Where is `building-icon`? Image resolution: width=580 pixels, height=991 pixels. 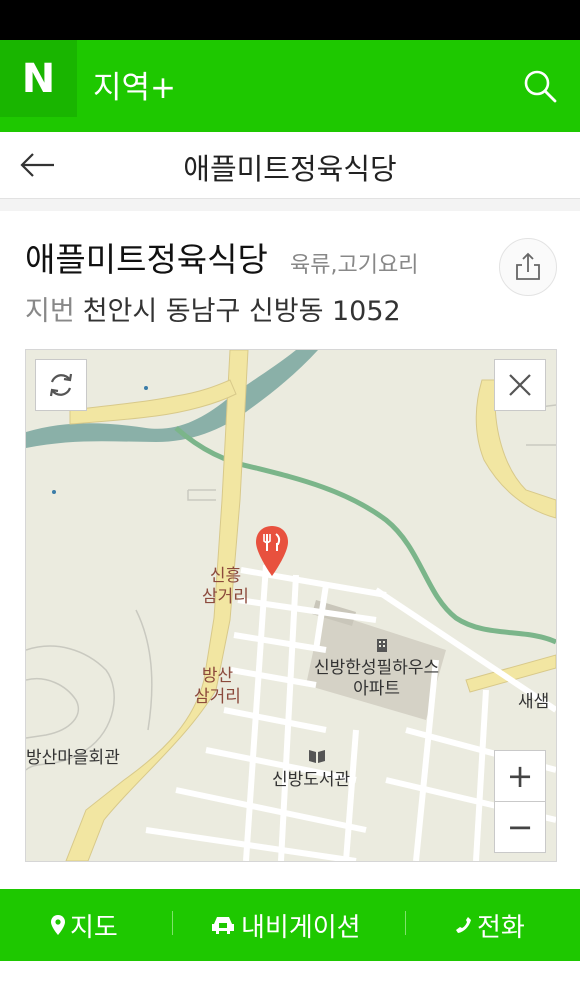
building-icon is located at coordinates (382, 645).